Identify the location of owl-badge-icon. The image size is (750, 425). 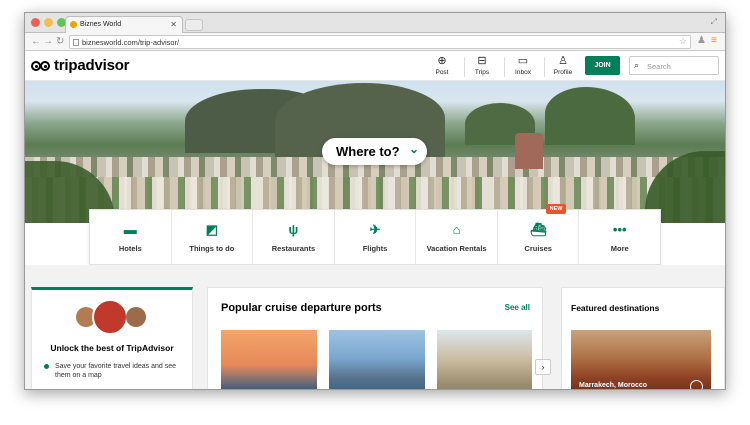
(696, 384).